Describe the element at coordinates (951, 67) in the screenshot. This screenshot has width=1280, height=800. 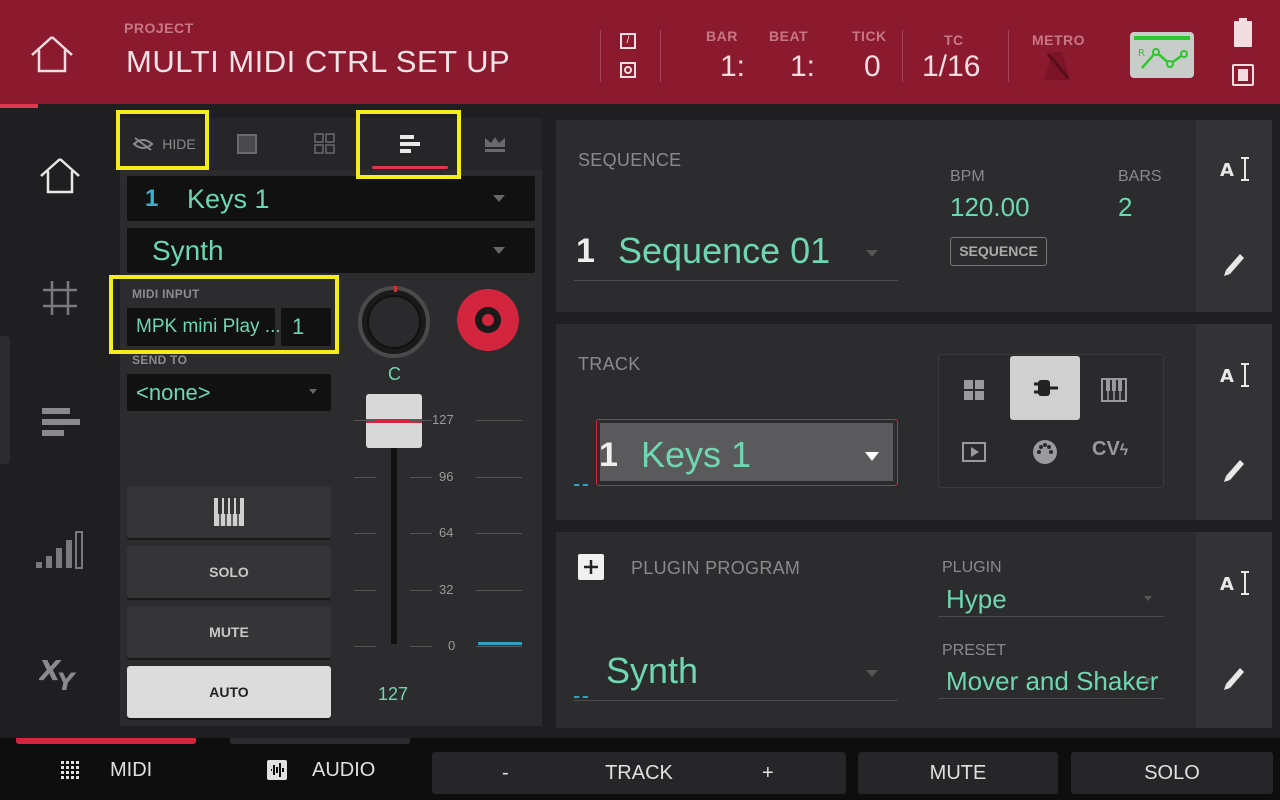
I see `tc-value: 1/16` at that location.